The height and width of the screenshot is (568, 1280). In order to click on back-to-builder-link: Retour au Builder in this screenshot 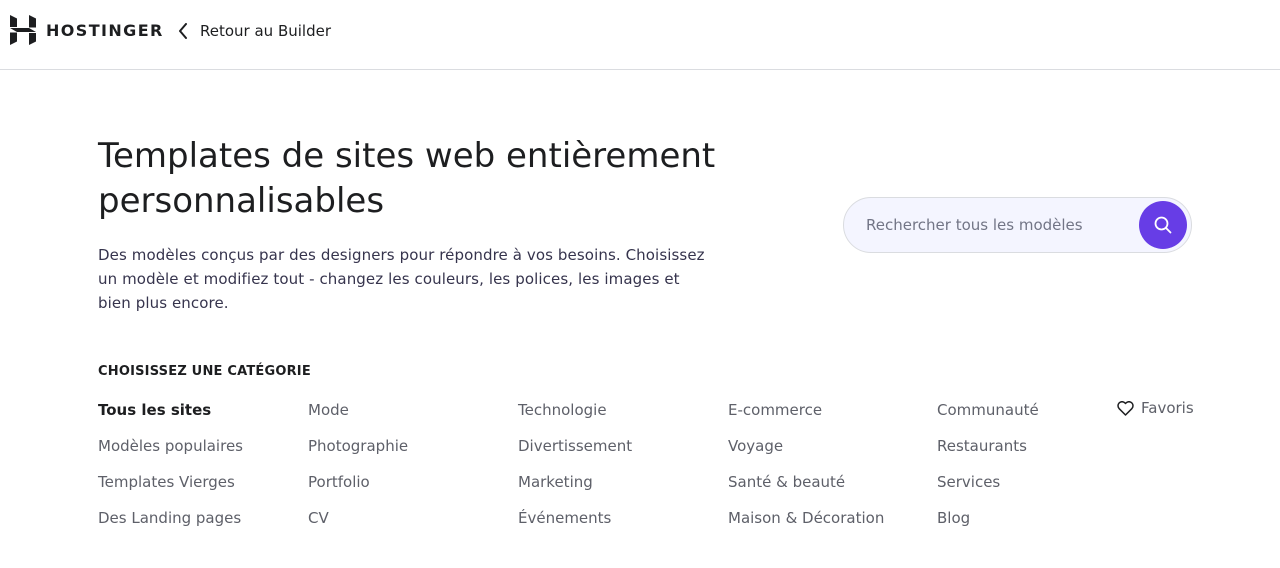, I will do `click(254, 31)`.